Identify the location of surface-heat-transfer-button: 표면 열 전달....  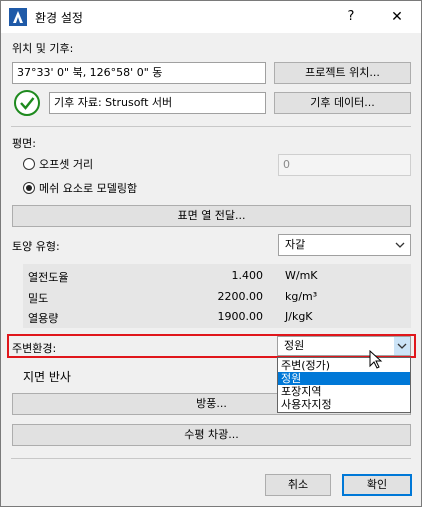
(211, 216).